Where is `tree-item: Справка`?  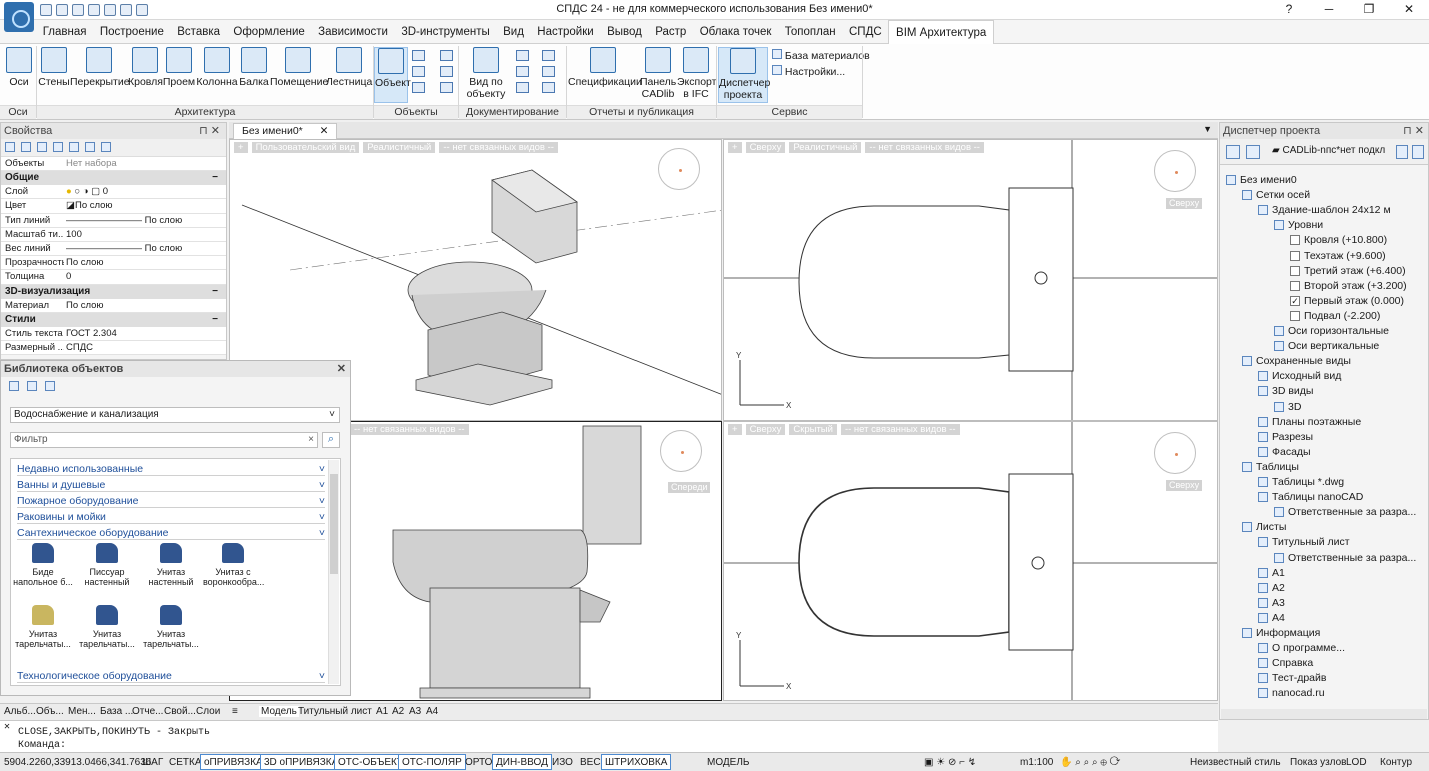
tree-item: Справка is located at coordinates (1285, 663).